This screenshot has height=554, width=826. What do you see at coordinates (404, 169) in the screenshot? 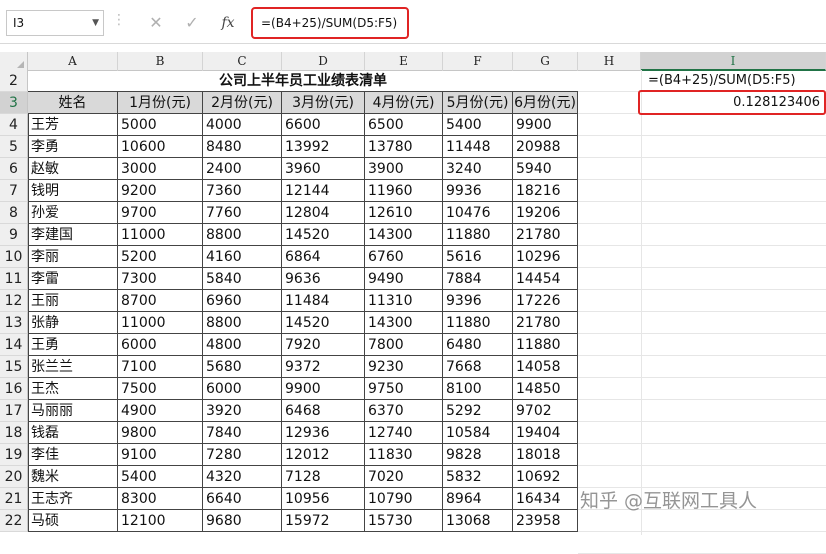
I see `sales-value-cell: 3900` at bounding box center [404, 169].